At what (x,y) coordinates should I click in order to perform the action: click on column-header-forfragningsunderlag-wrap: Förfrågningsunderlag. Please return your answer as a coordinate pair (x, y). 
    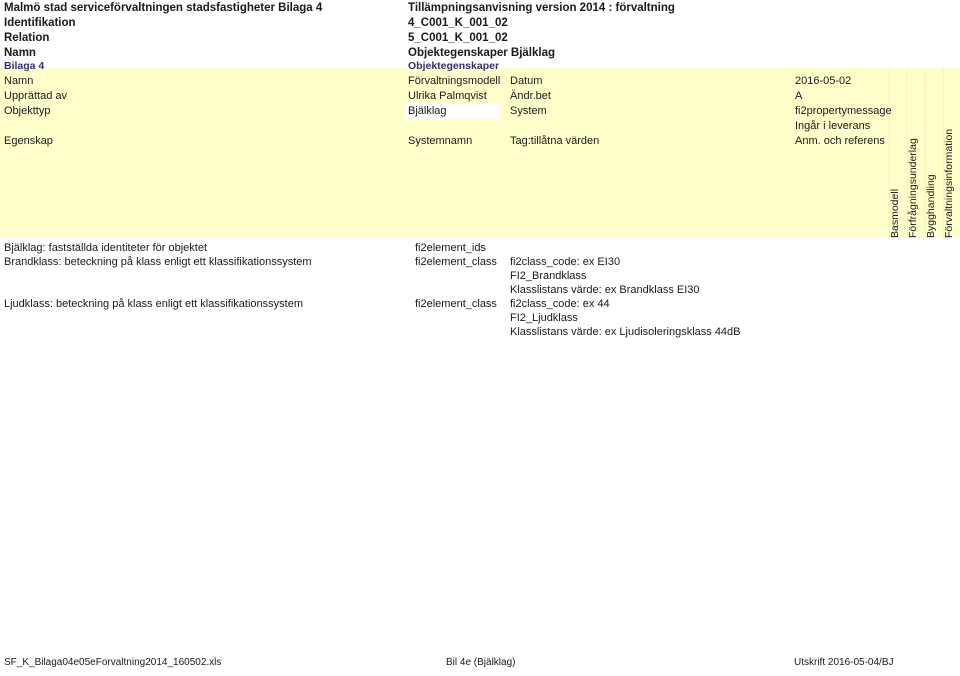
    Looking at the image, I should click on (914, 178).